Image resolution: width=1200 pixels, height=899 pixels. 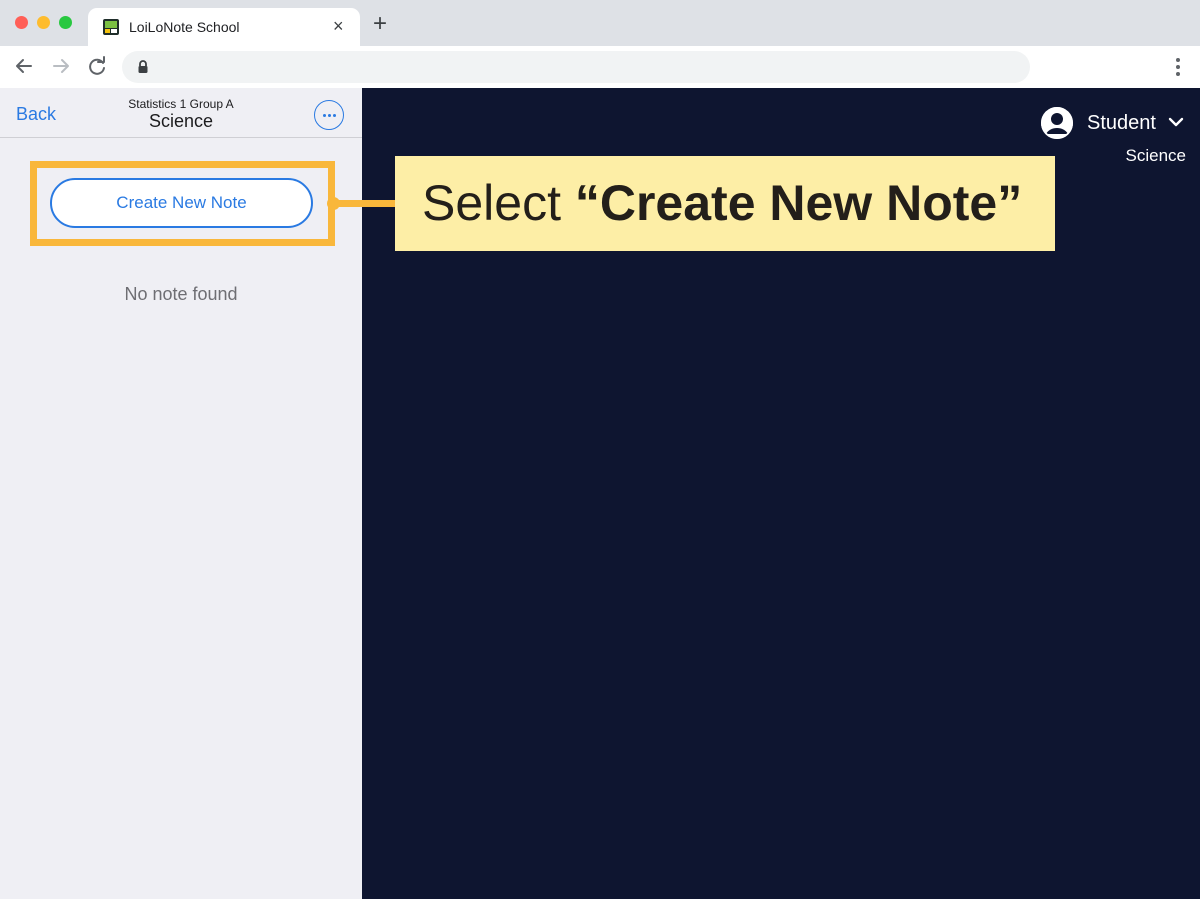 What do you see at coordinates (365, 203) in the screenshot?
I see `callout-connector` at bounding box center [365, 203].